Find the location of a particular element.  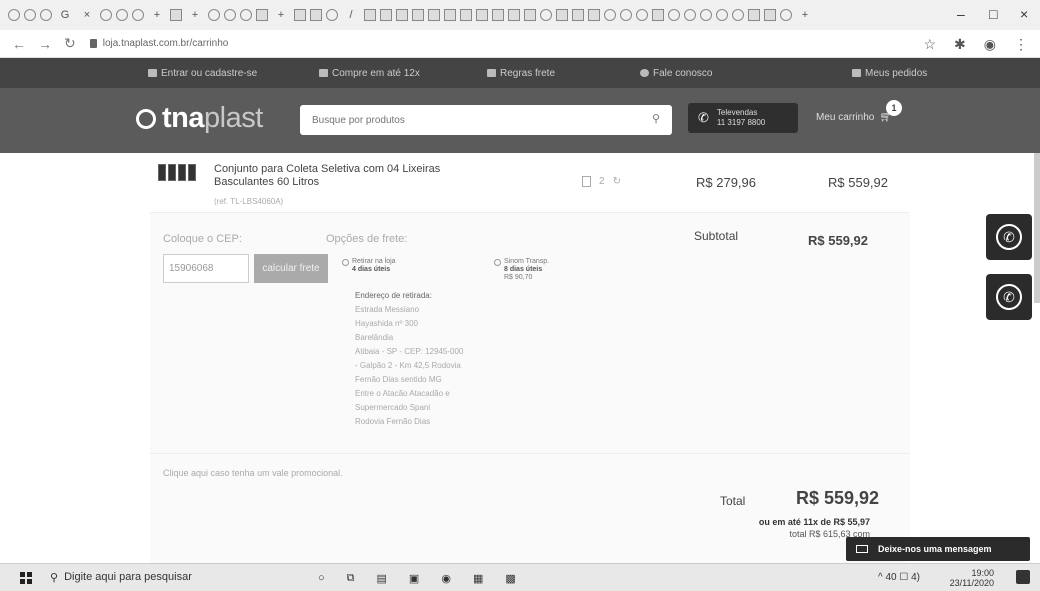

system-tray-icons: ^ 40 ☐ 4) is located at coordinates (899, 577).